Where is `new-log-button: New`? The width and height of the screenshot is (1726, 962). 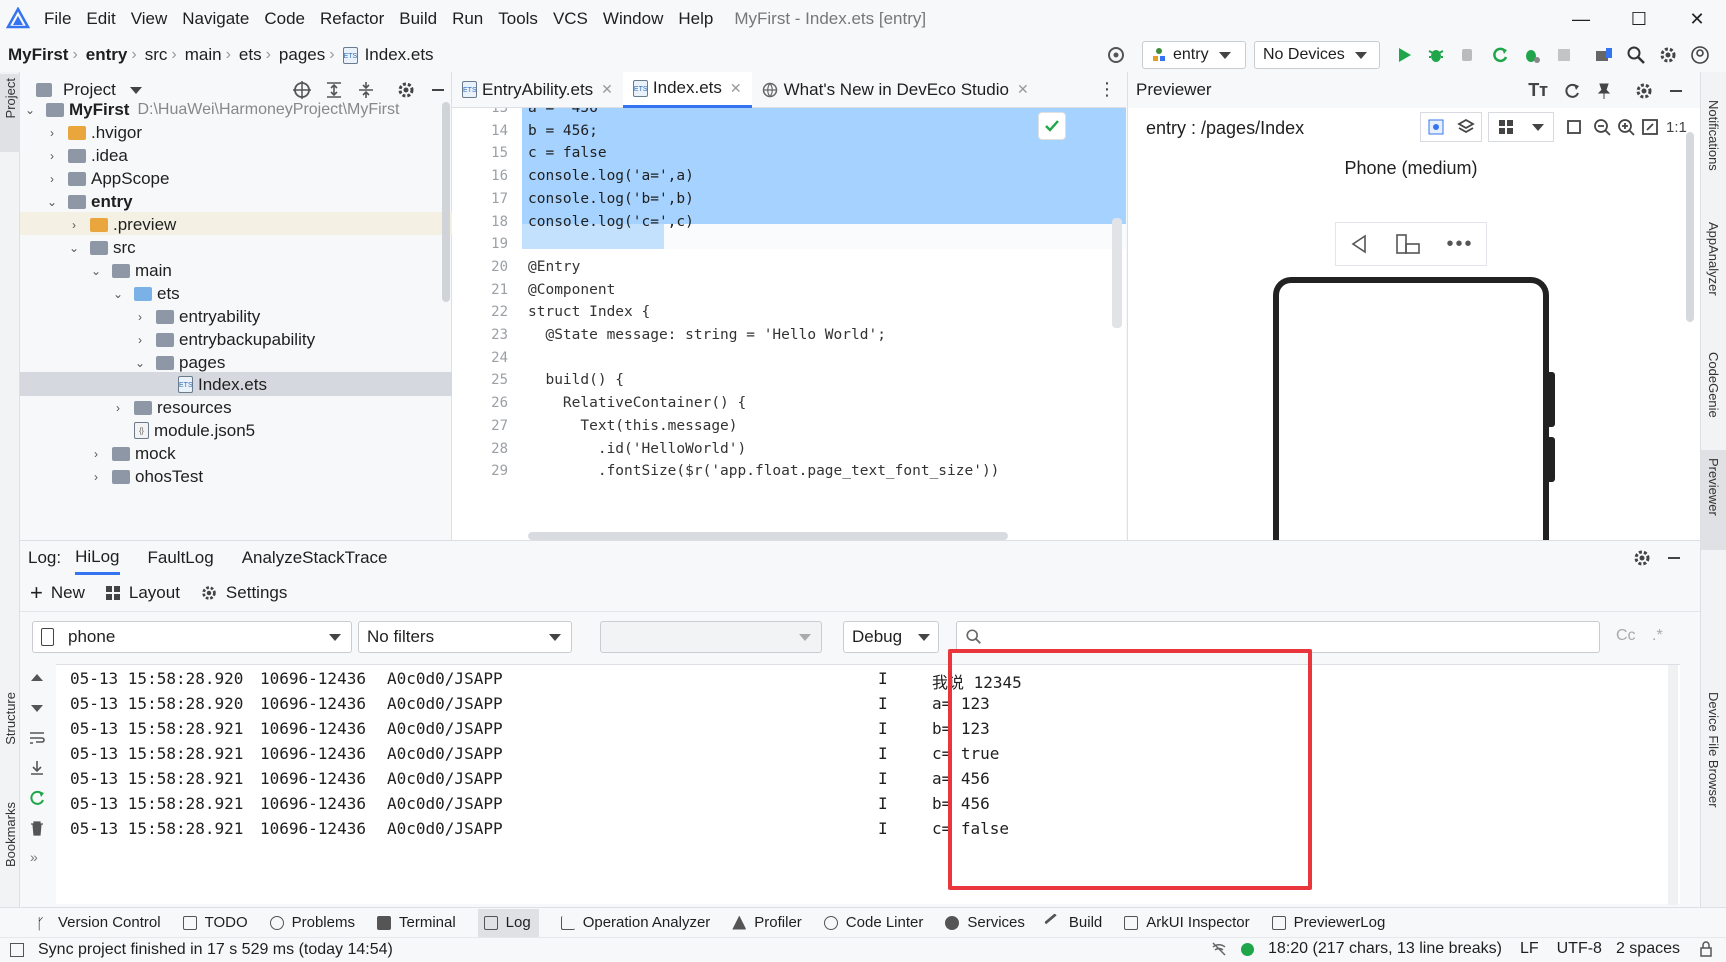
new-log-button: New is located at coordinates (68, 593).